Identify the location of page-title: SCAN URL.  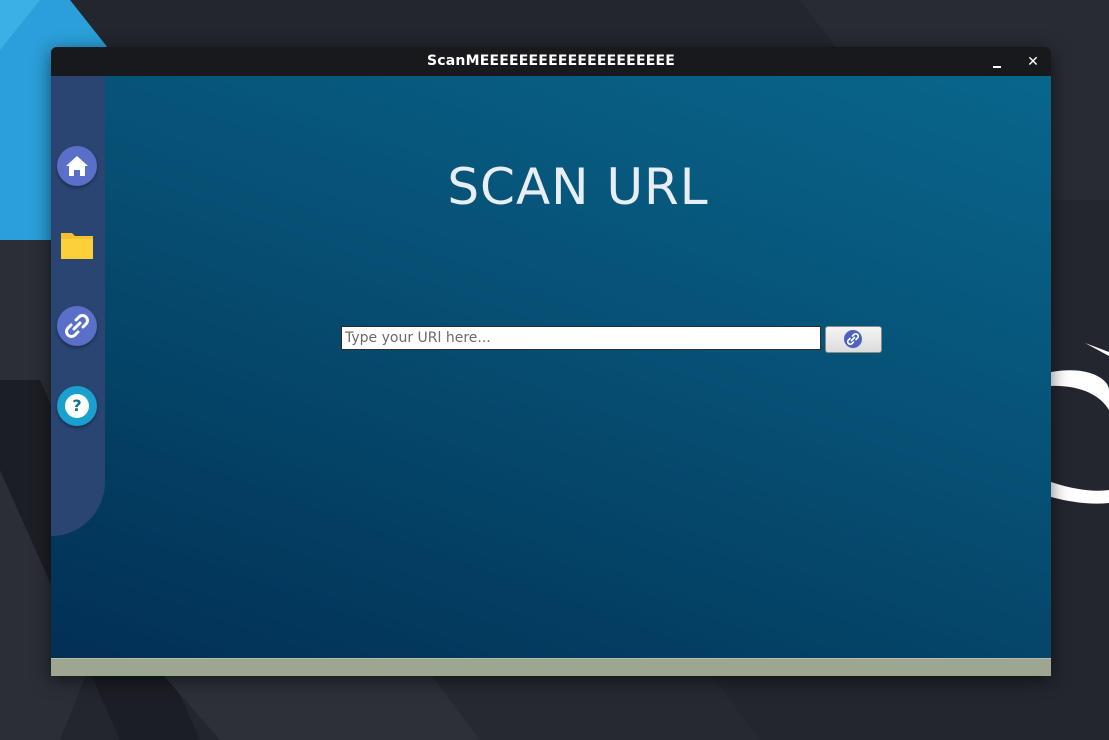
(578, 187).